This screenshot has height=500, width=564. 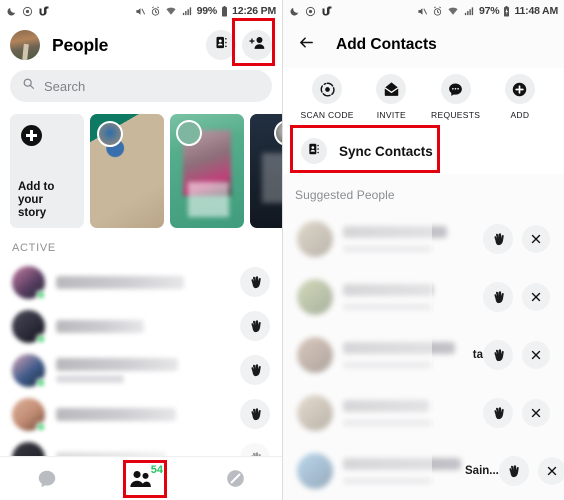 I want to click on sync-contacts-button, so click(x=314, y=151).